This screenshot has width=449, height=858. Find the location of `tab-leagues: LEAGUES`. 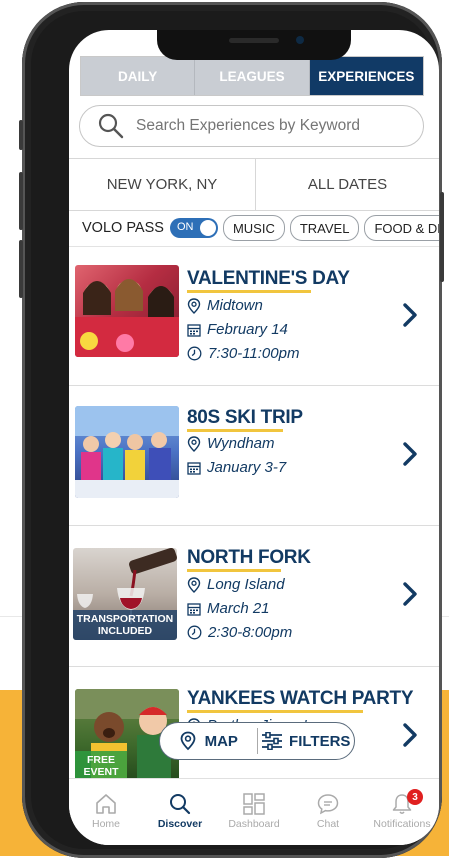

tab-leagues: LEAGUES is located at coordinates (252, 76).